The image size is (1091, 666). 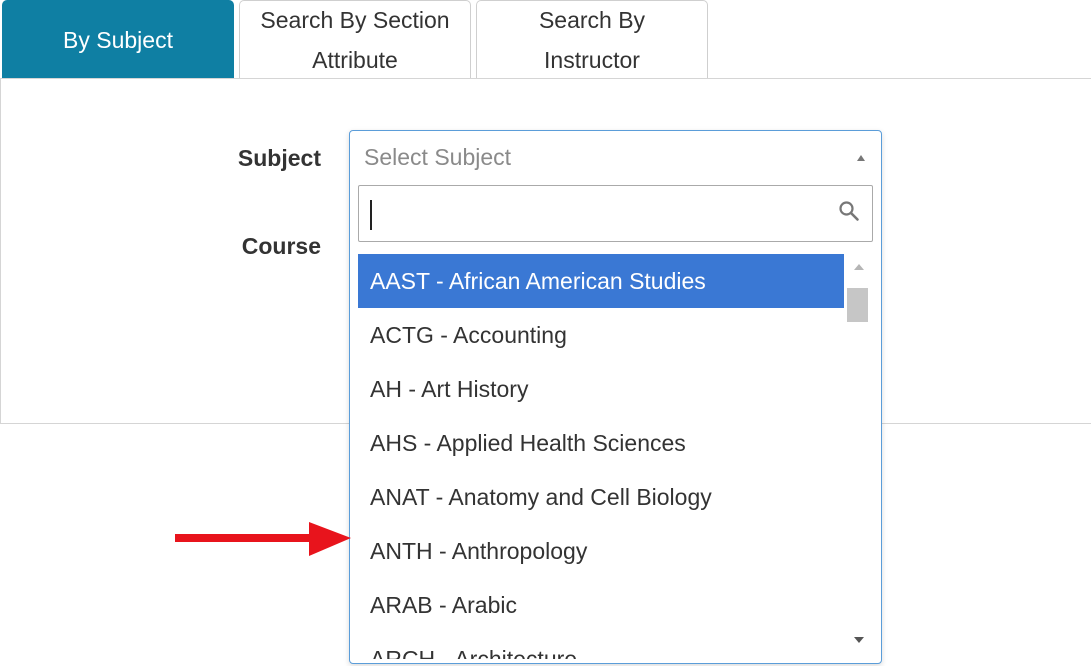 What do you see at coordinates (601, 551) in the screenshot?
I see `subject-option: ANTH - Anthropology` at bounding box center [601, 551].